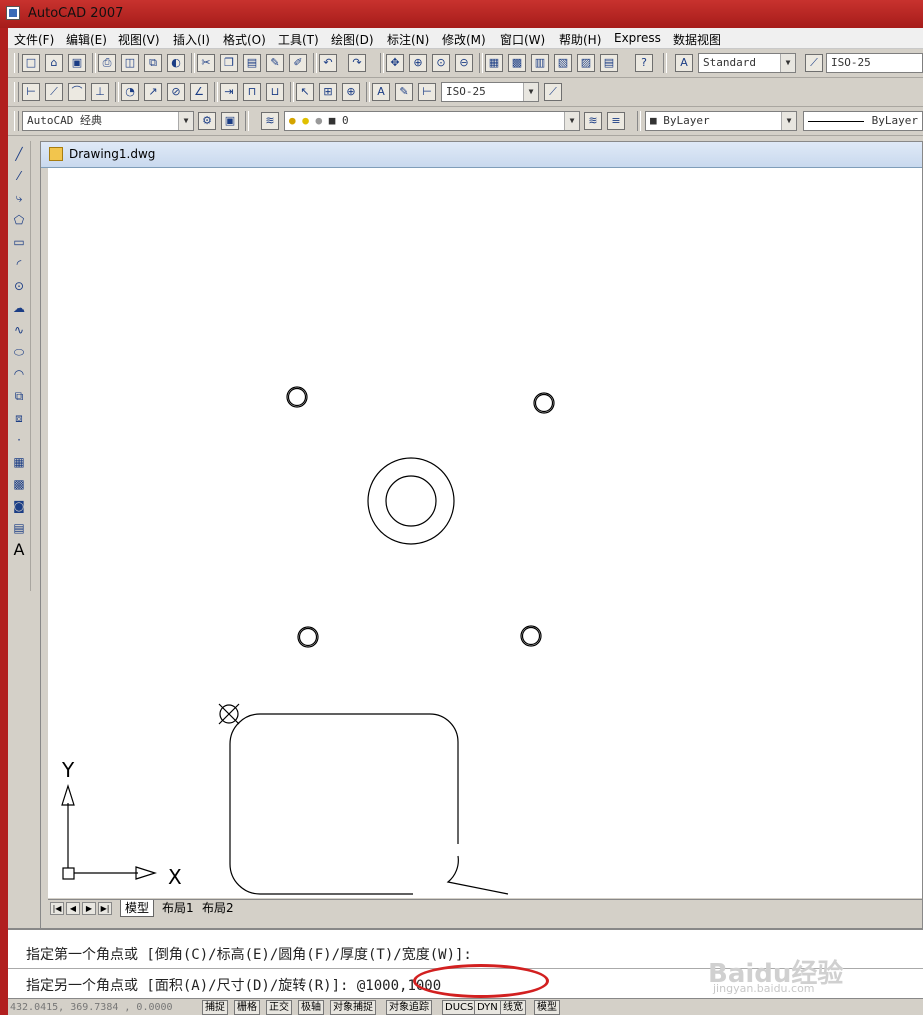 This screenshot has height=1015, width=923. I want to click on menu-draw: 绘图(D), so click(352, 39).